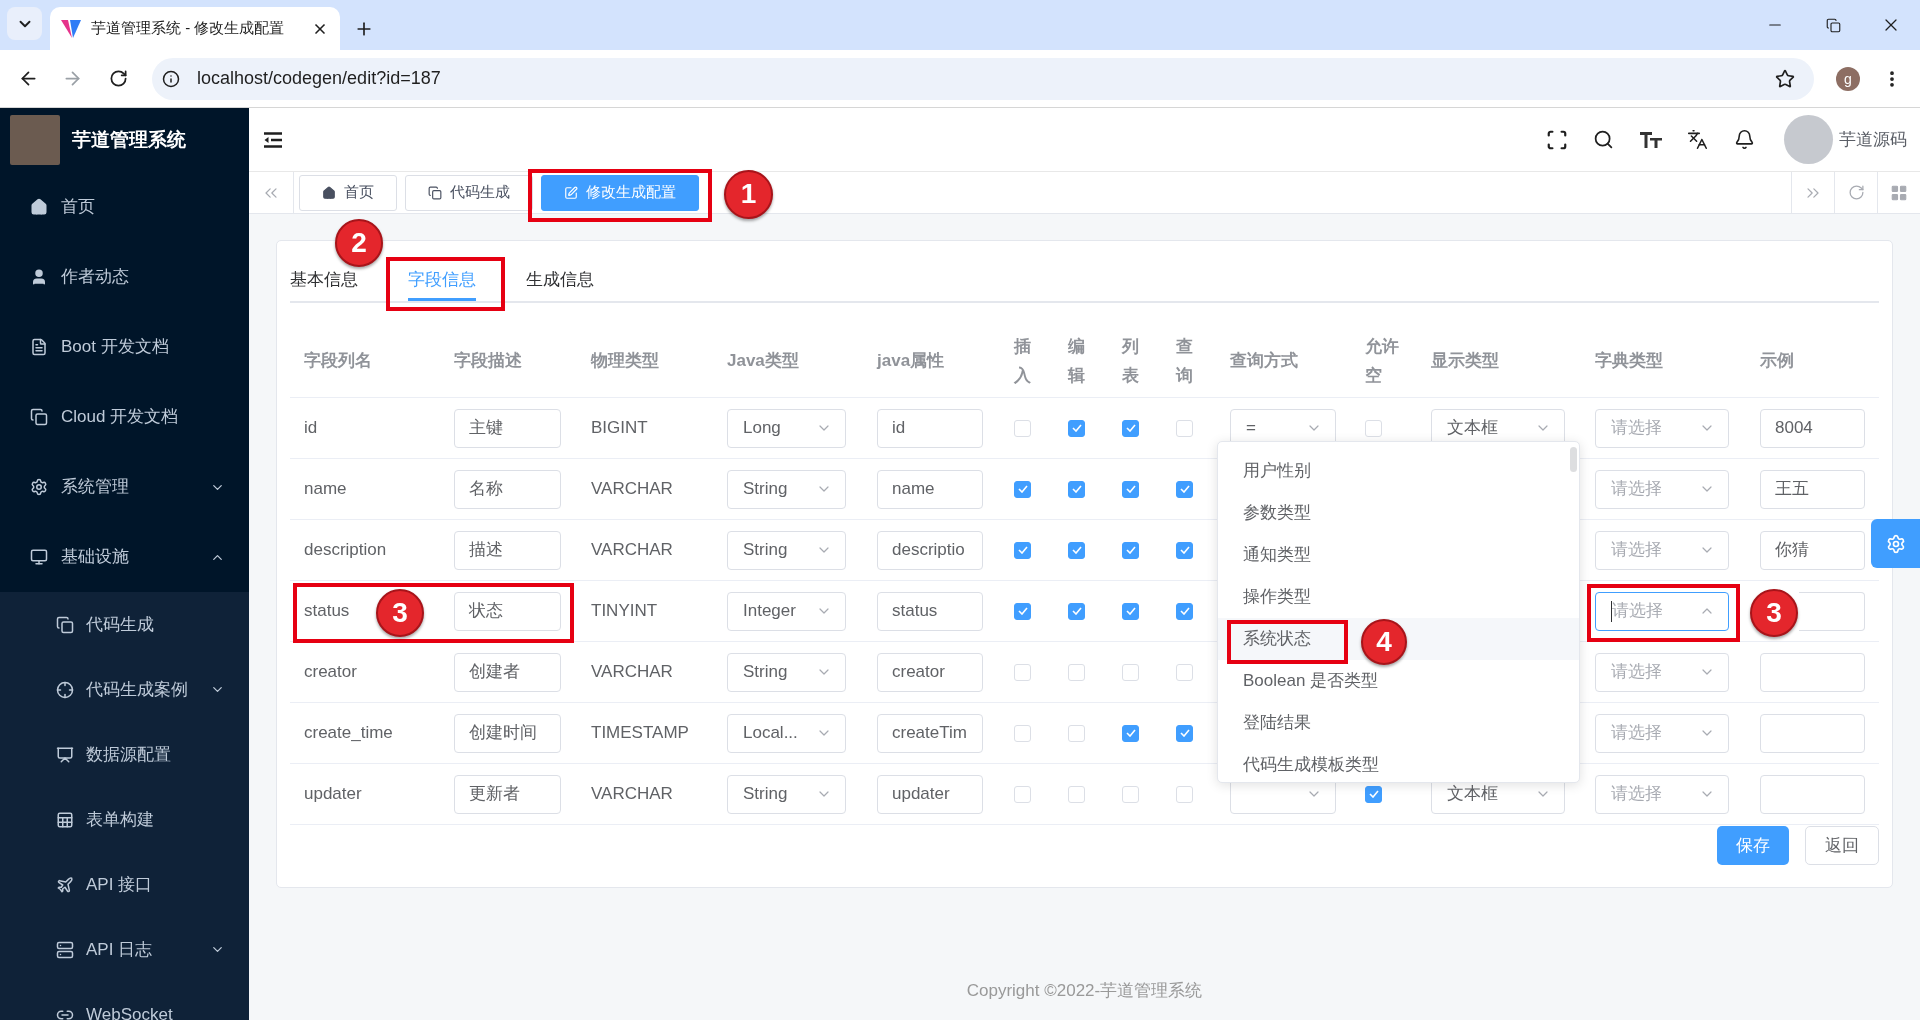  I want to click on menu-item: WebSocket, so click(124, 1001).